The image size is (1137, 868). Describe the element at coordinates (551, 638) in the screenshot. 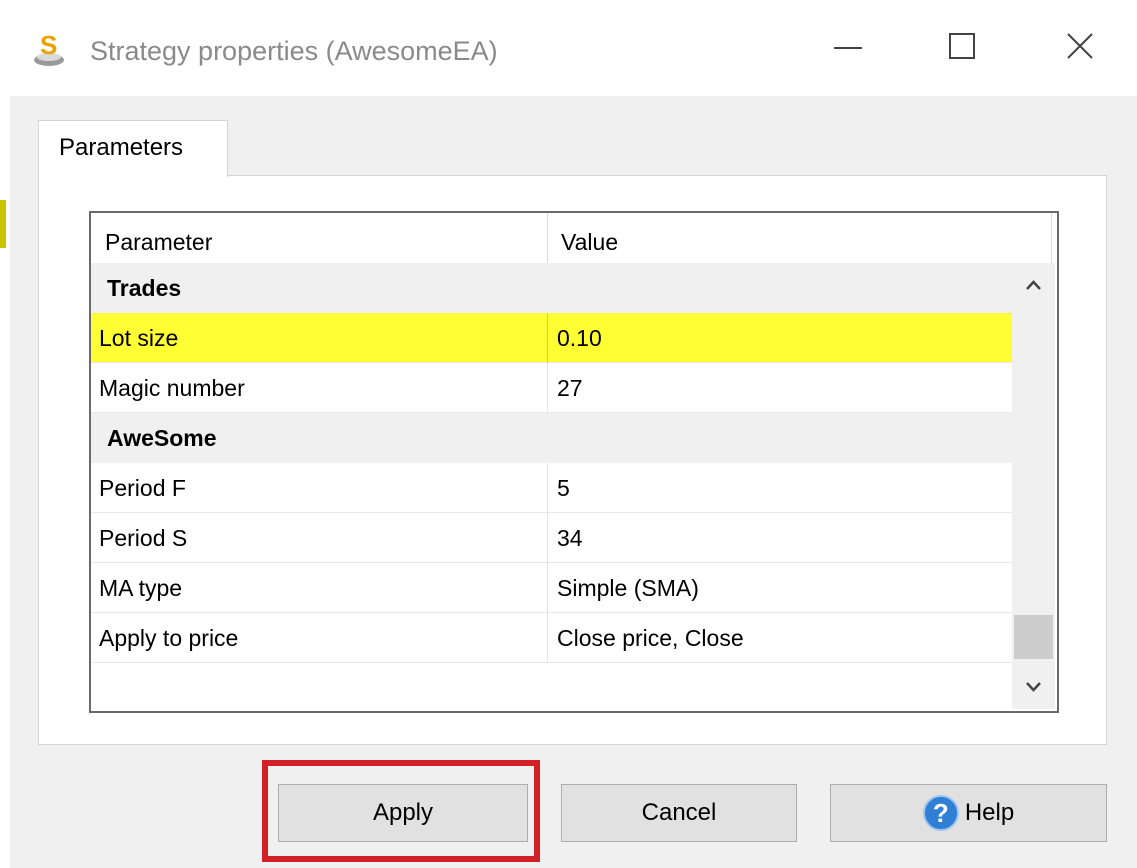

I see `param-row-apply-to-price: Apply to price Close price, Close` at that location.